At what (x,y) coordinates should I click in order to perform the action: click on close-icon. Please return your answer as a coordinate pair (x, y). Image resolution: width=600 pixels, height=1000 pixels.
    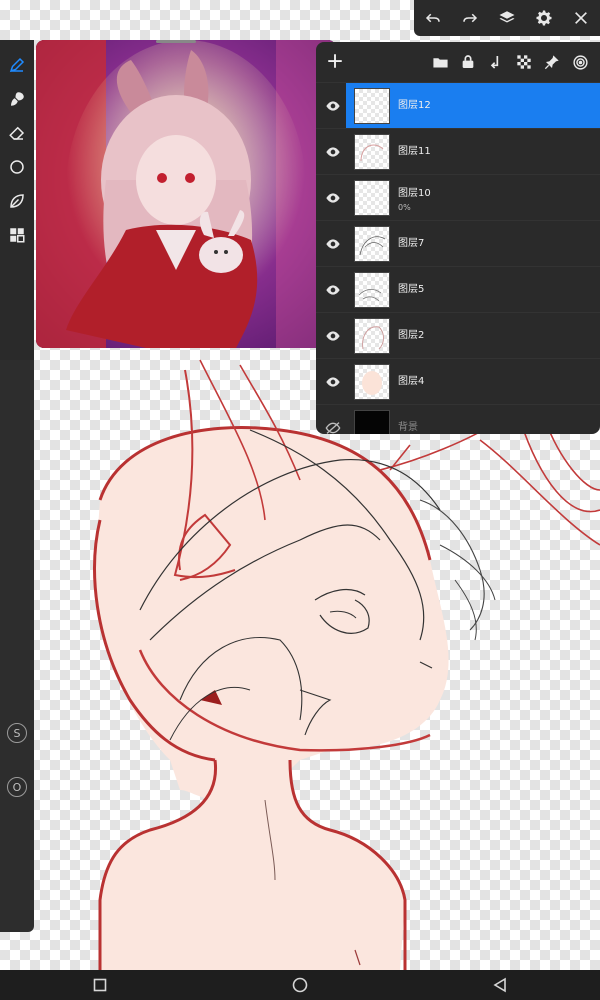
    Looking at the image, I should click on (581, 18).